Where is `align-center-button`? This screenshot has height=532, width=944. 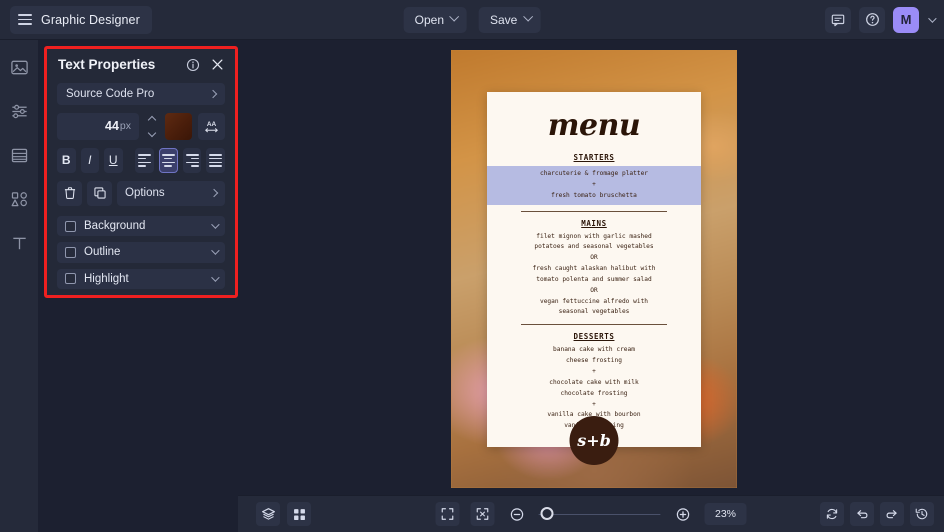
align-center-button is located at coordinates (168, 160).